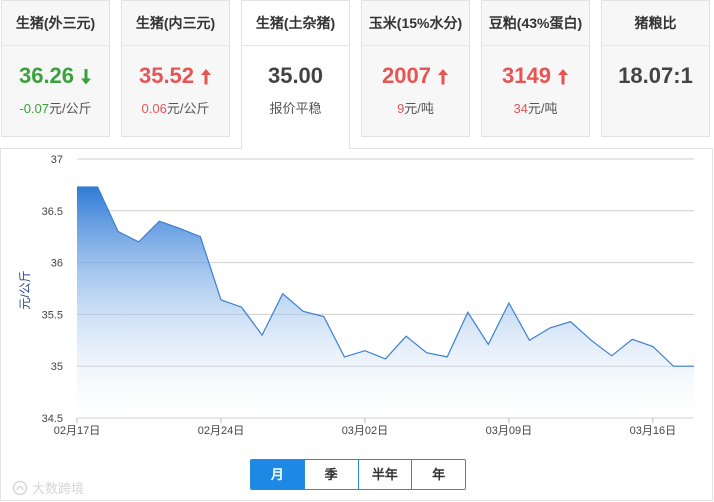 The height and width of the screenshot is (502, 714). What do you see at coordinates (221, 431) in the screenshot?
I see `x-tick-label: 02月24日` at bounding box center [221, 431].